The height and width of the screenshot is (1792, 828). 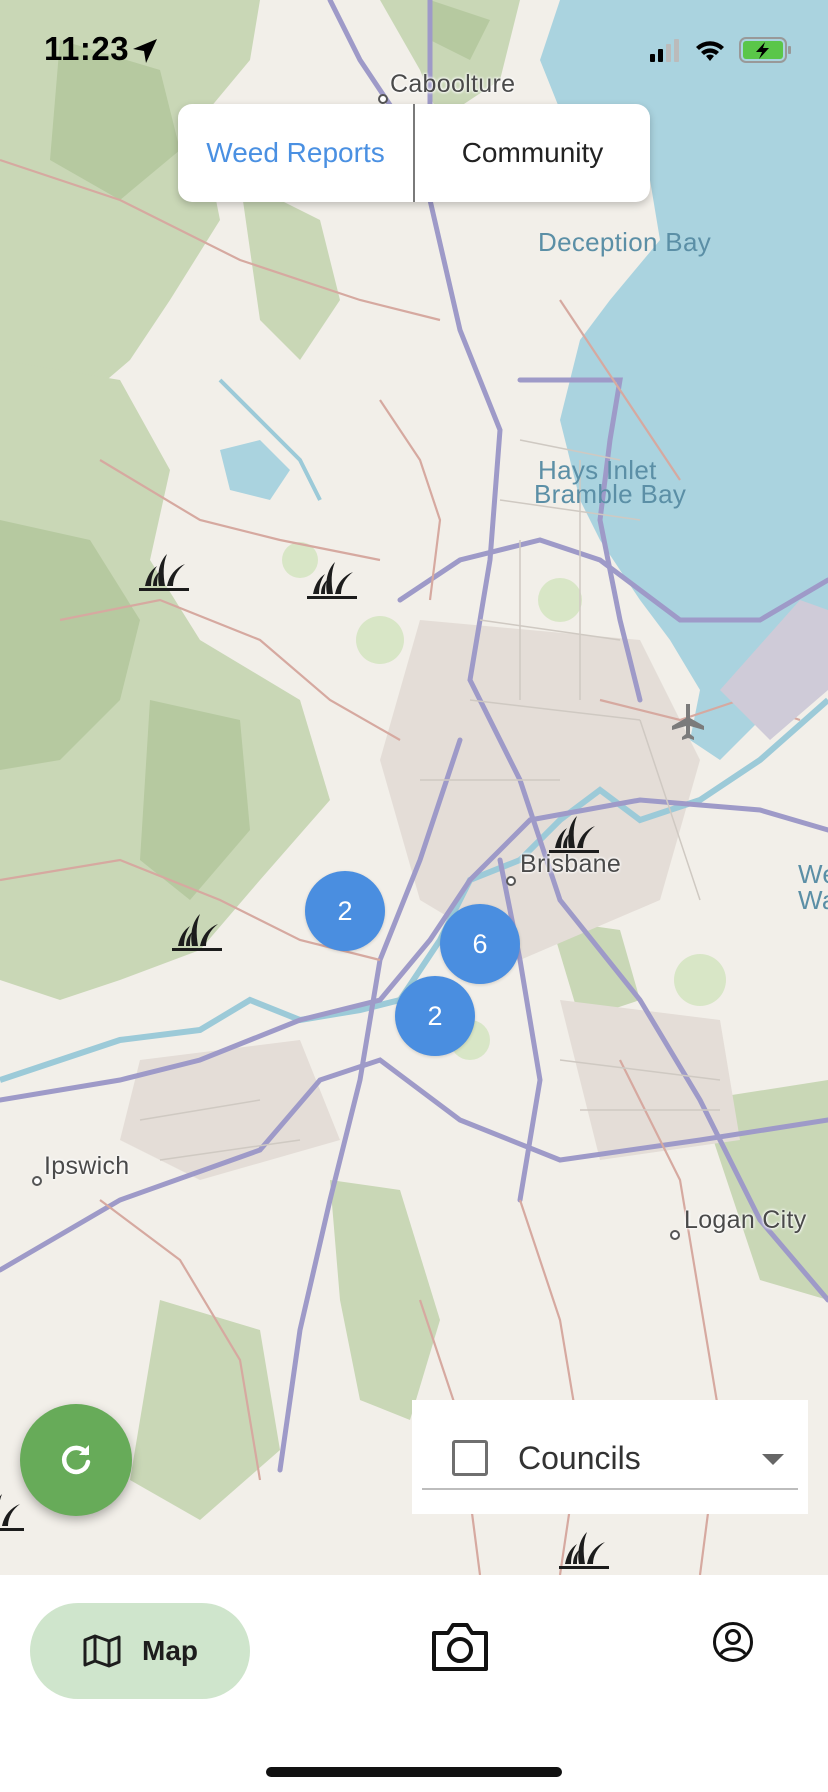 I want to click on report-type-segmented-control: Weed Reports Community, so click(x=414, y=153).